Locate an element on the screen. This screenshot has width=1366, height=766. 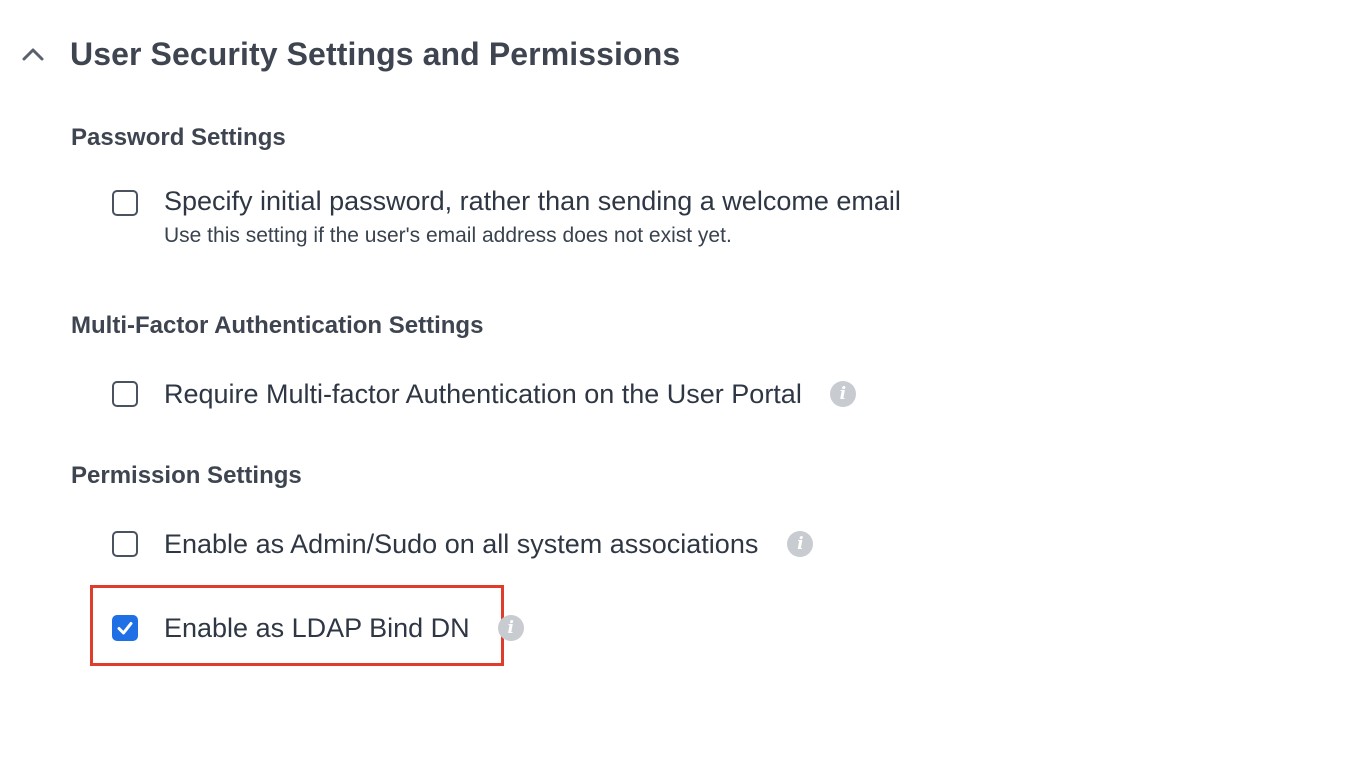
ldap-bind-dn-label: Enable as LDAP Bind DN is located at coordinates (317, 628).